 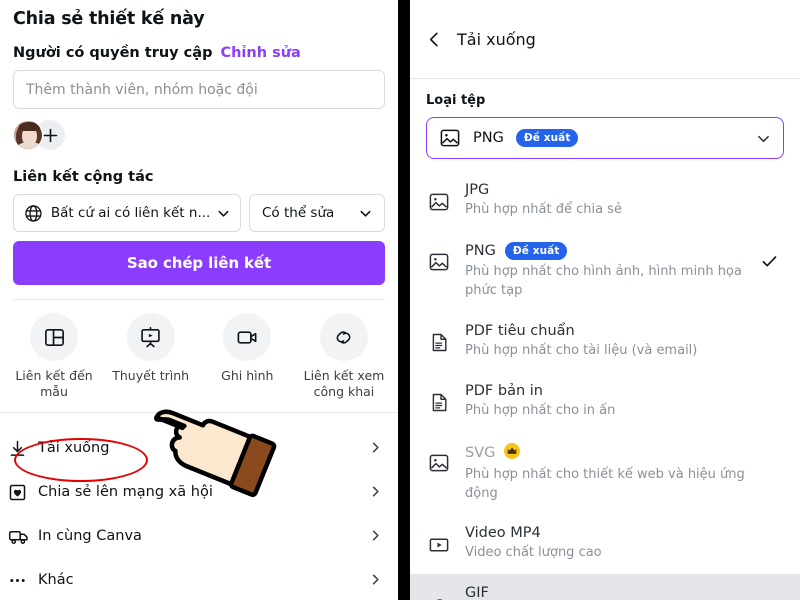 I want to click on menu-item-more: Khác, so click(x=199, y=579).